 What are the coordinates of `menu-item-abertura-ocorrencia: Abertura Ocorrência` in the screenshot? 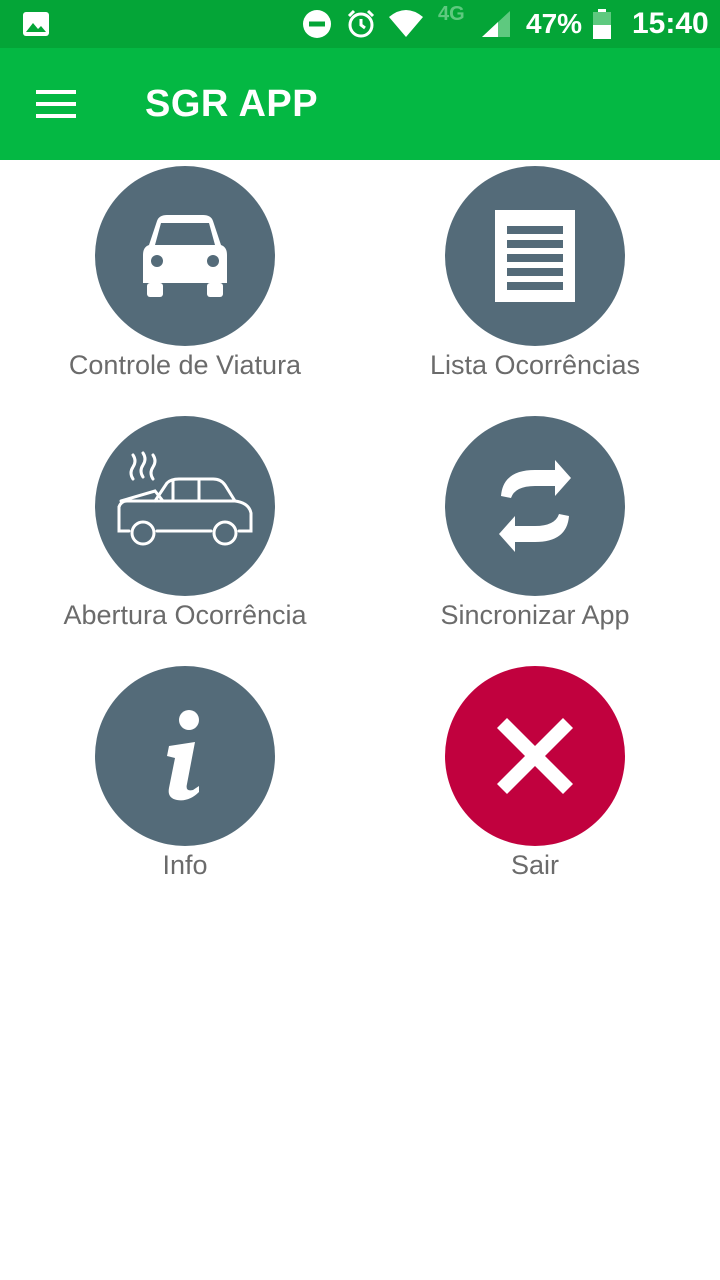 It's located at (185, 525).